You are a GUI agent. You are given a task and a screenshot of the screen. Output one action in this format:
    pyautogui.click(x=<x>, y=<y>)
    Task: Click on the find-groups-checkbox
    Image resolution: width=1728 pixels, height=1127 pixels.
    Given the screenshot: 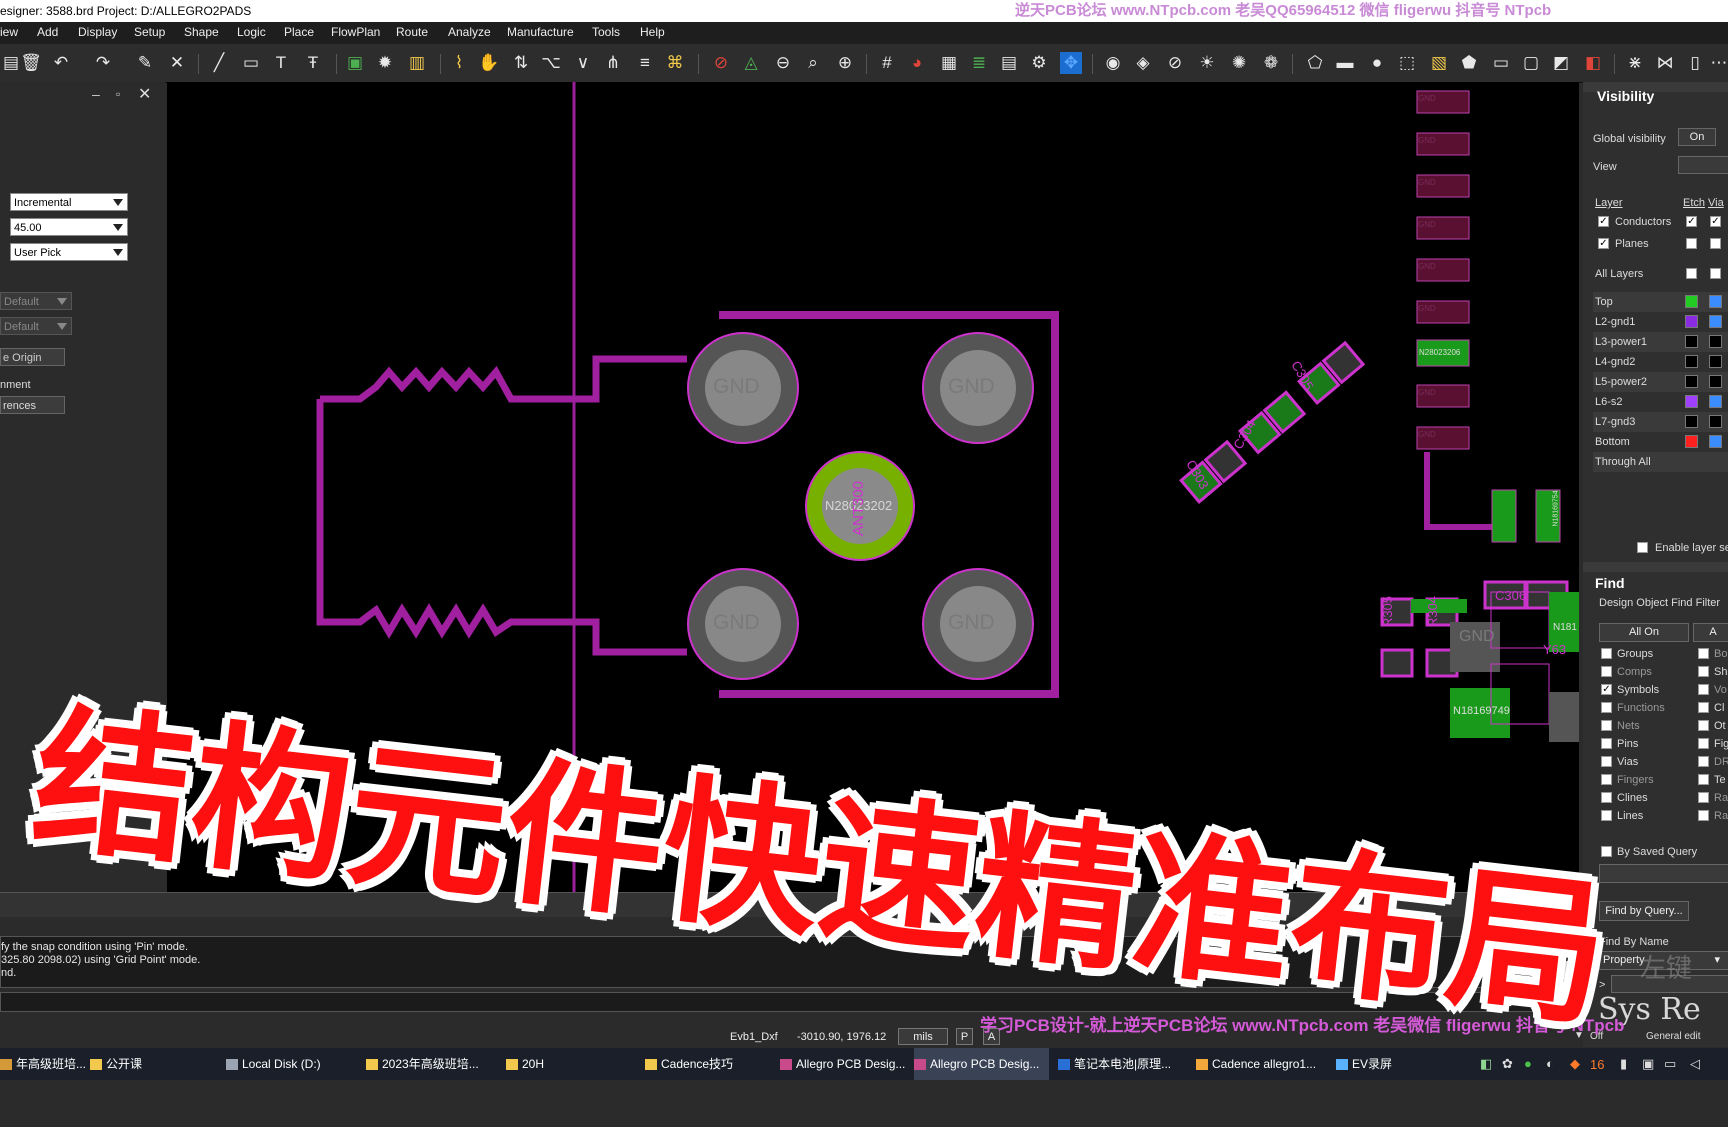 What is the action you would take?
    pyautogui.click(x=1606, y=653)
    